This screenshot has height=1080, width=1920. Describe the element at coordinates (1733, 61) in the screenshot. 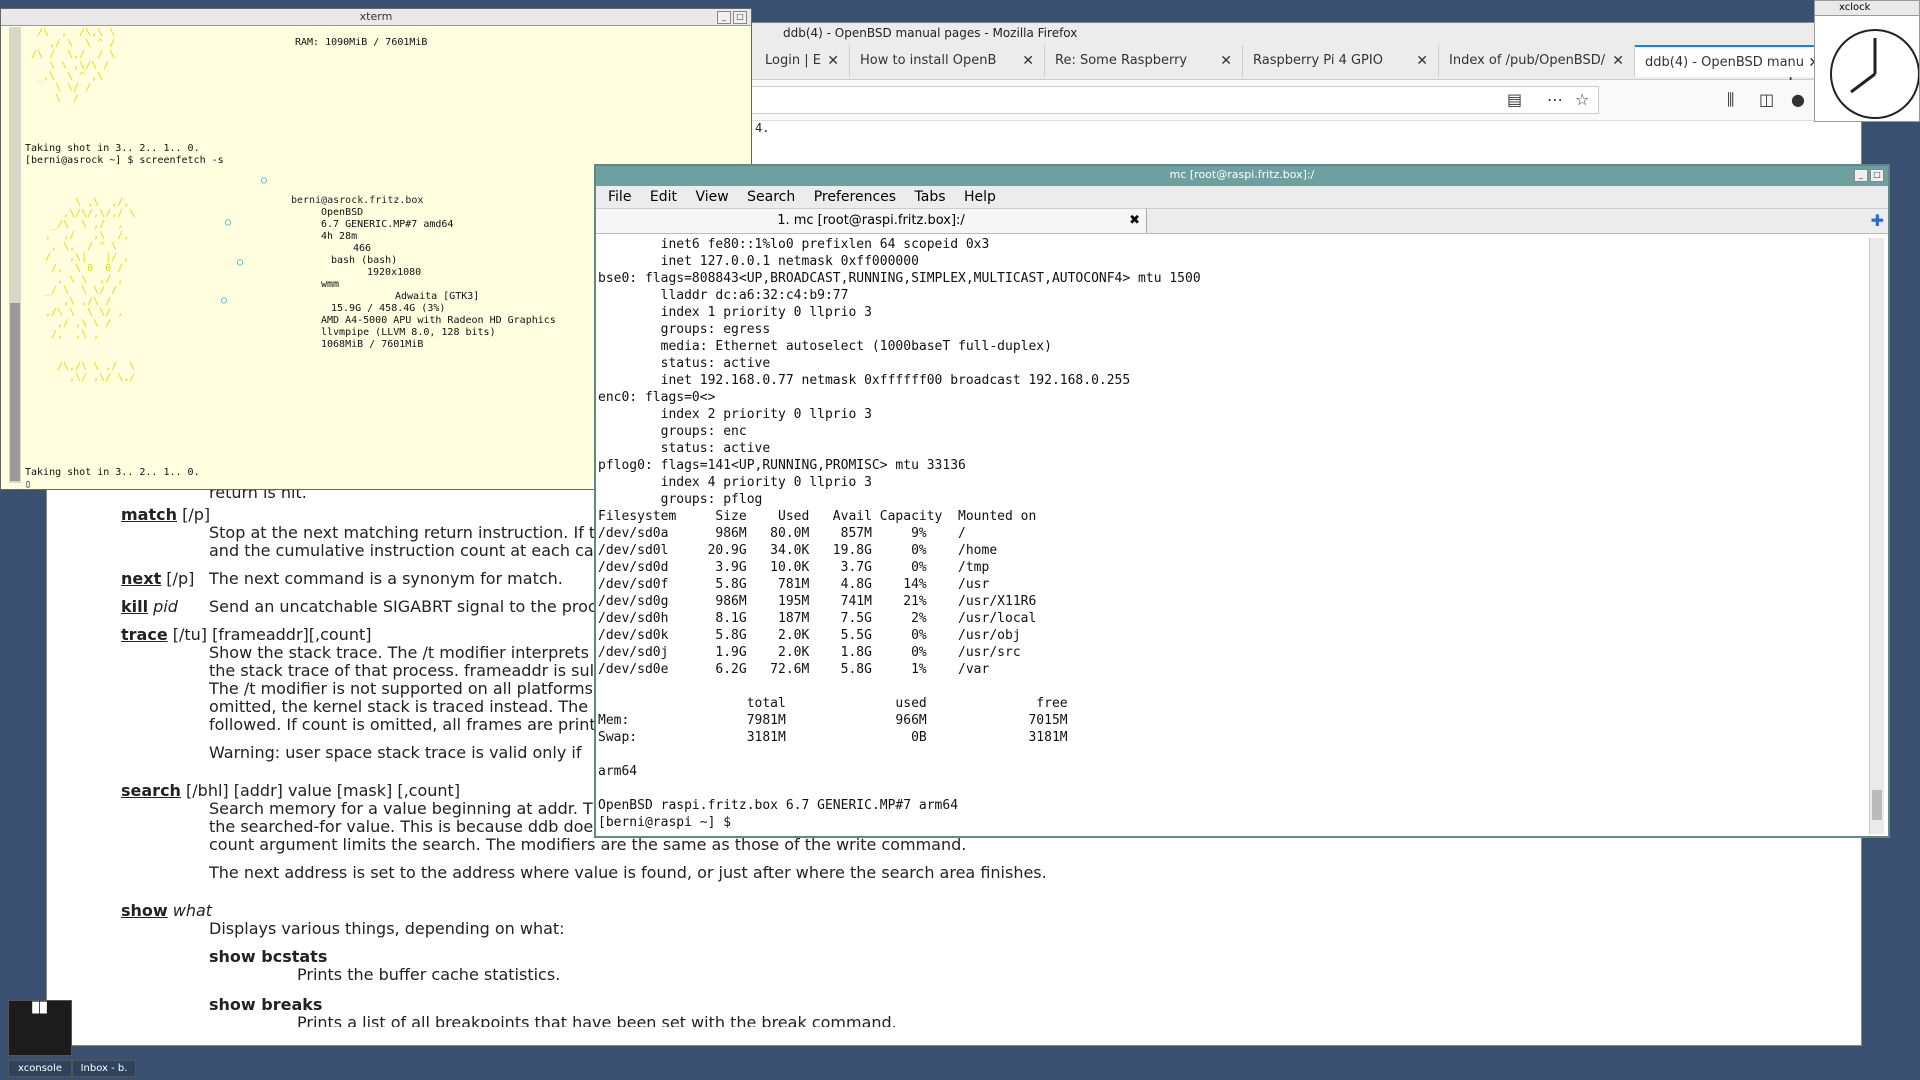

I see `tab-ddb-manpage: ddb(4) - OpenBSD manu✕` at that location.